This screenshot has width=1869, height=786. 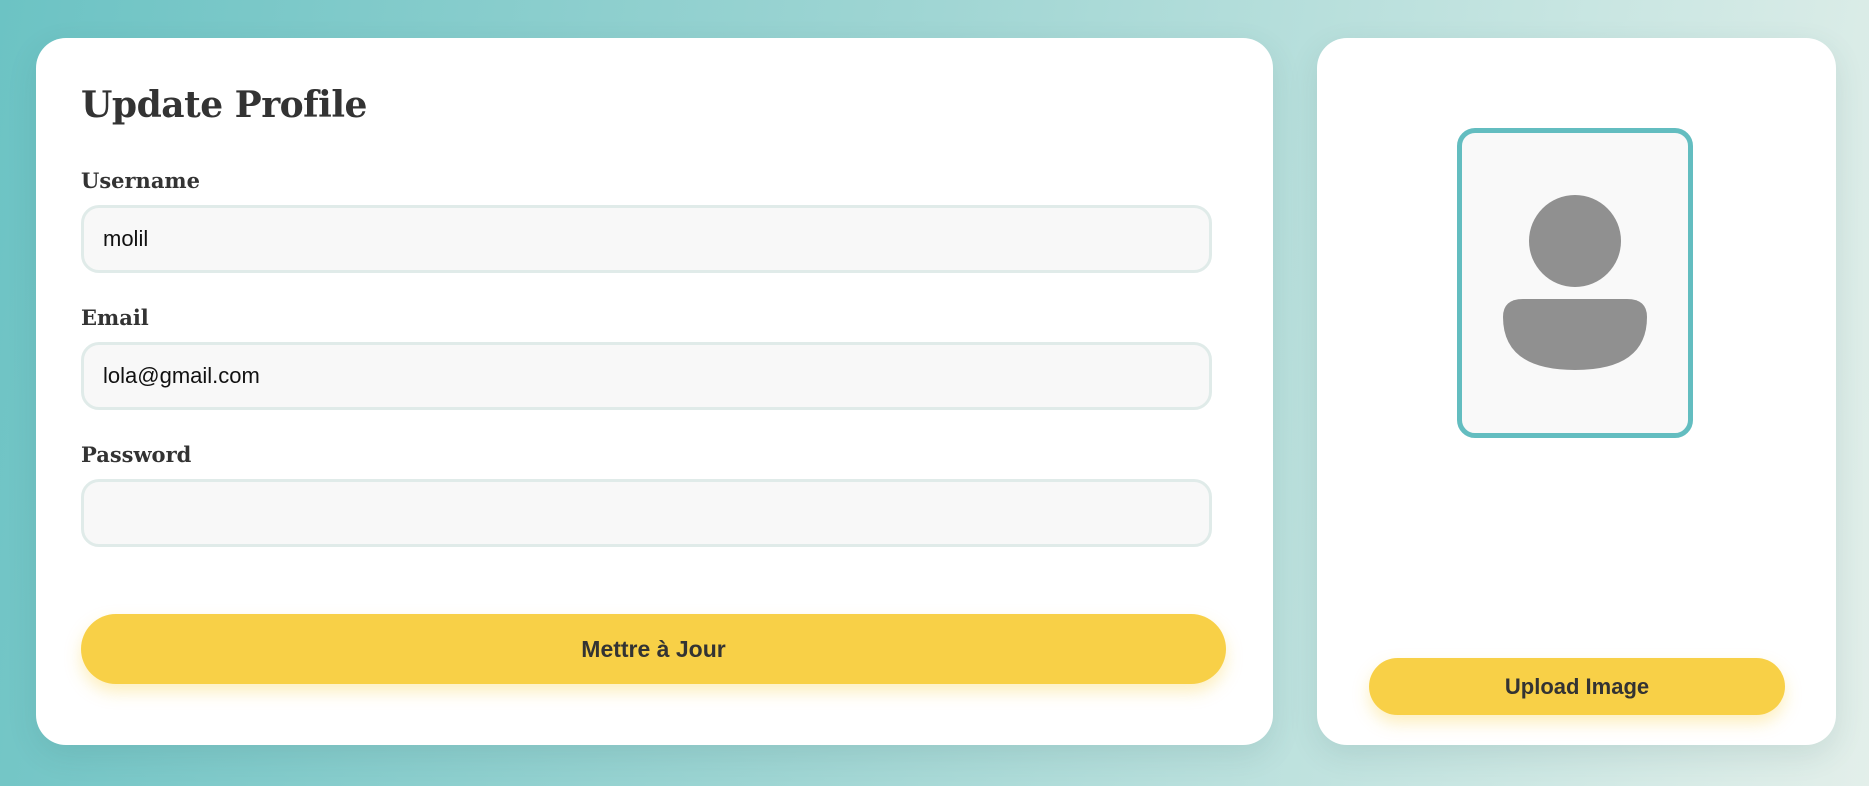 What do you see at coordinates (136, 454) in the screenshot?
I see `password-label: Password` at bounding box center [136, 454].